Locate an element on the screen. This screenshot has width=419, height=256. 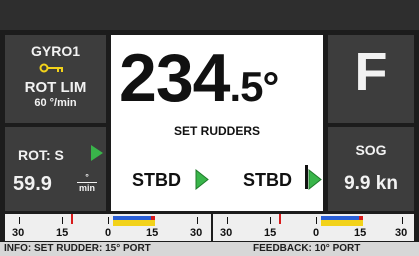
set-rudders-title: SET RUDDERS is located at coordinates (216, 131).